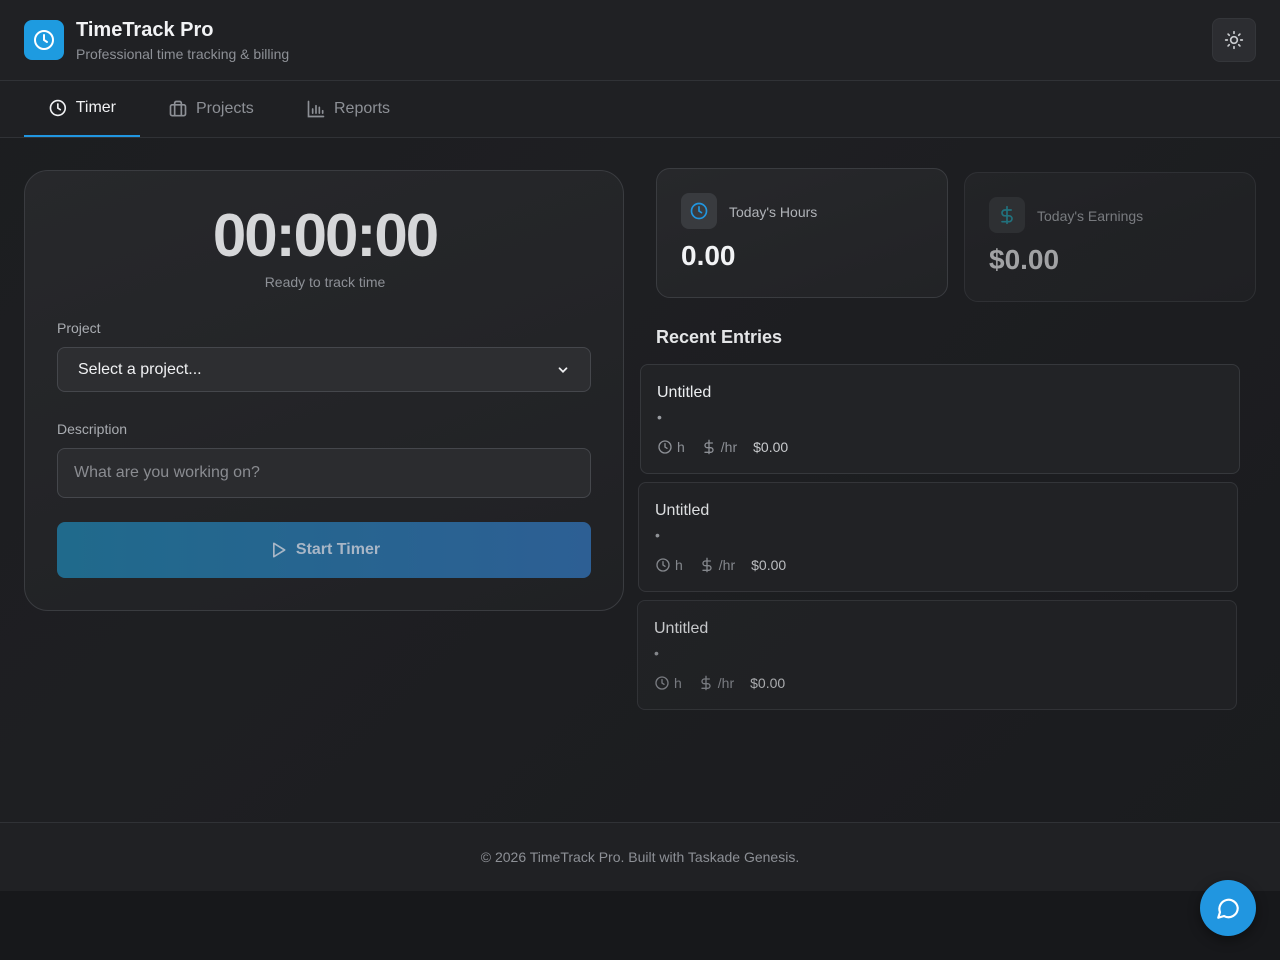 The width and height of the screenshot is (1280, 960). Describe the element at coordinates (324, 473) in the screenshot. I see `description-input` at that location.